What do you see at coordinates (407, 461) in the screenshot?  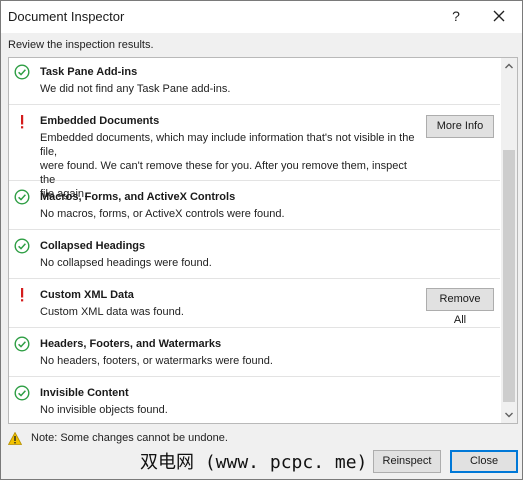 I see `reinspect-button: Reinspect` at bounding box center [407, 461].